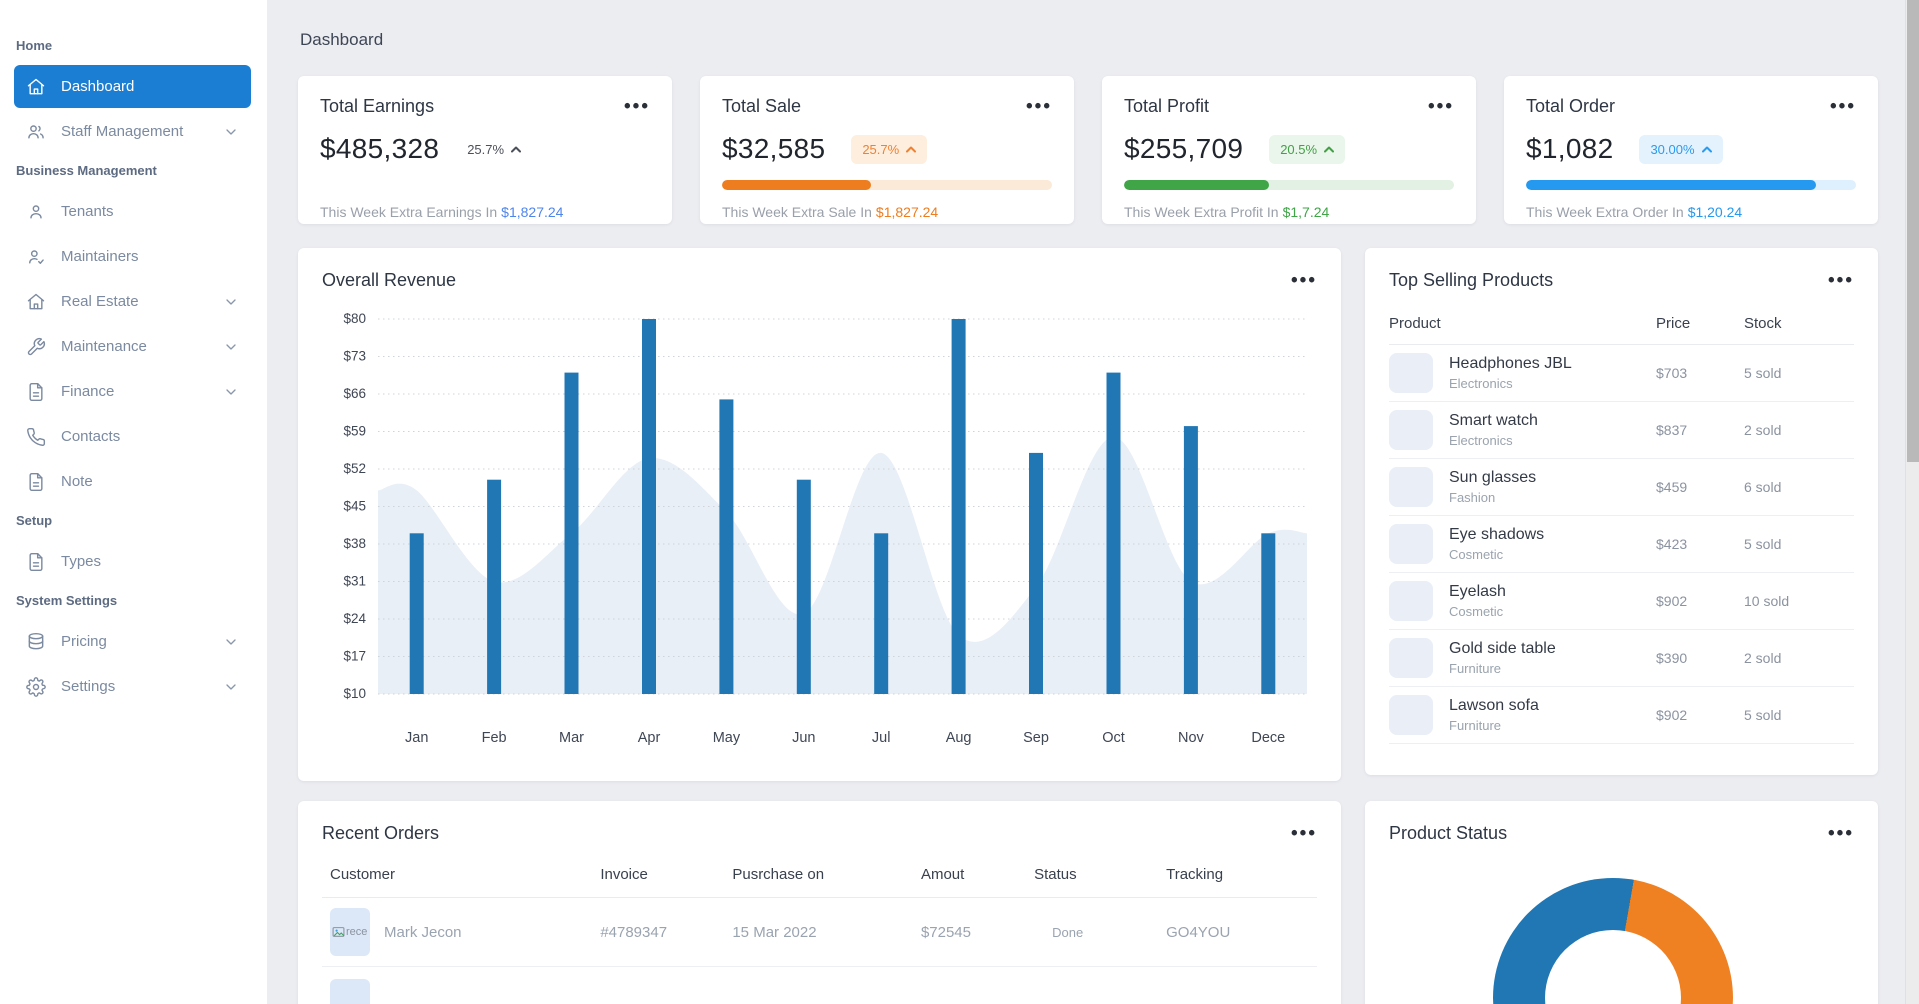  I want to click on product-row: Sun glasses Fashion $459 6 sold, so click(1621, 487).